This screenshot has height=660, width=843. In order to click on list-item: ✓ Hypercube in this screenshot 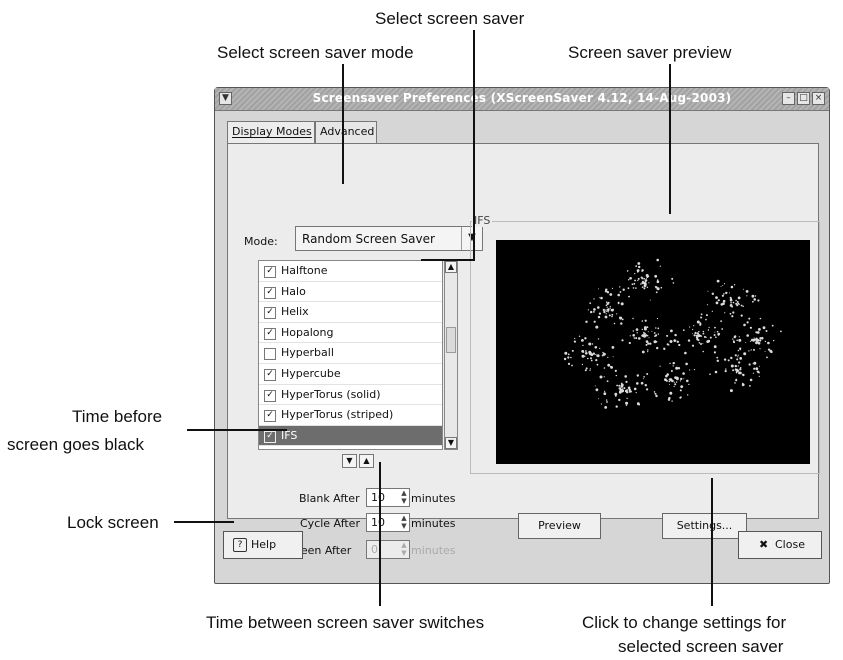, I will do `click(350, 374)`.